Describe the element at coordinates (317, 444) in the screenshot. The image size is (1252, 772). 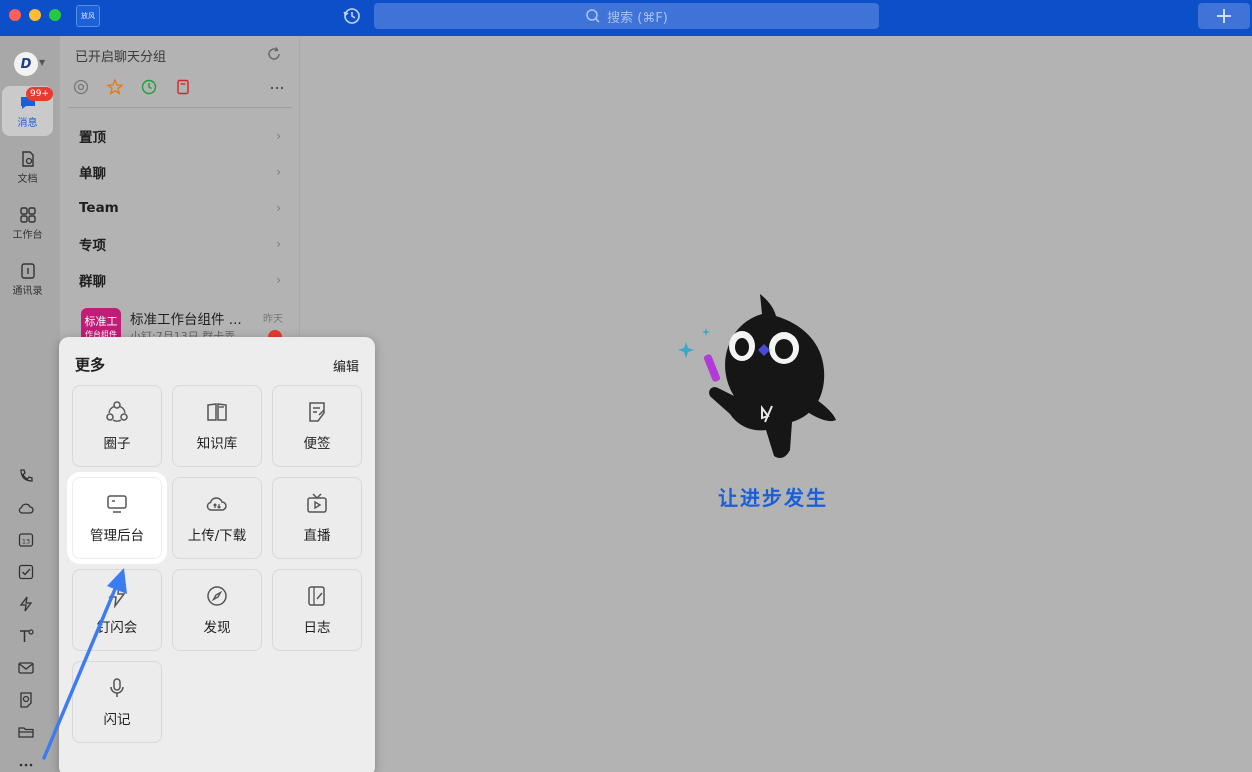
I see `tile-label: 便签` at that location.